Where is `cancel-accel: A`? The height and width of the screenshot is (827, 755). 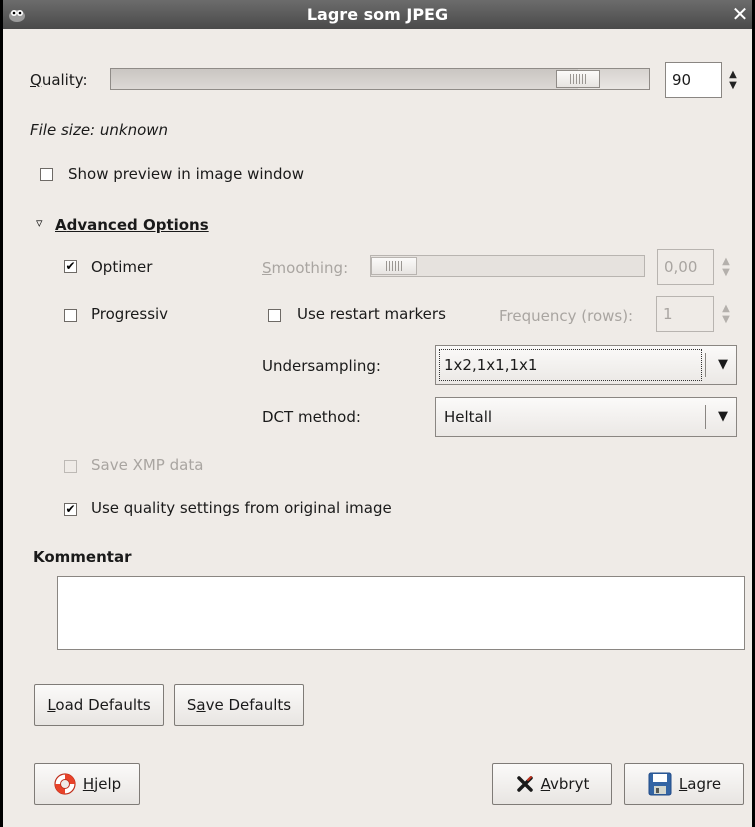
cancel-accel: A is located at coordinates (545, 784).